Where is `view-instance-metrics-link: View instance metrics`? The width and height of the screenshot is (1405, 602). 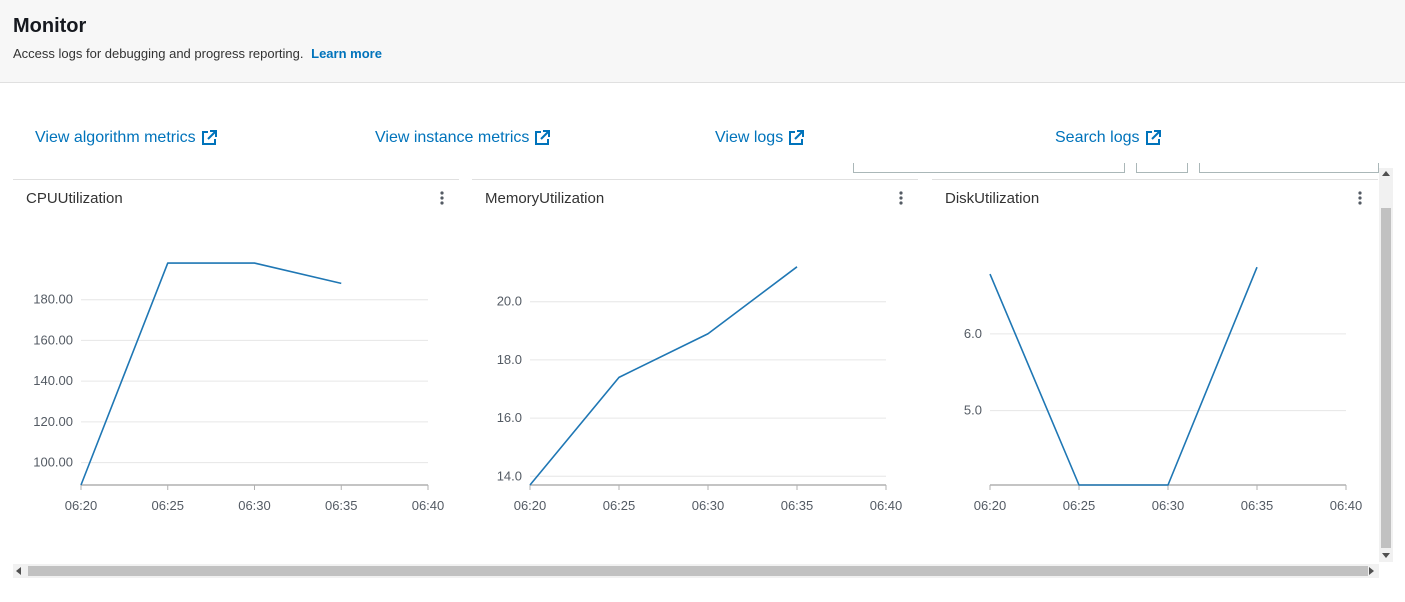 view-instance-metrics-link: View instance metrics is located at coordinates (463, 138).